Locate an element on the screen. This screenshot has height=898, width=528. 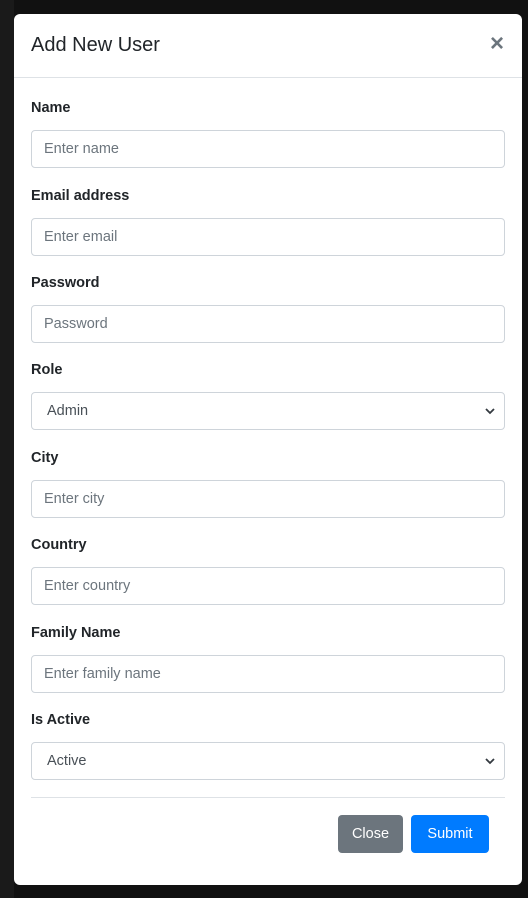
email-field: Email address is located at coordinates (268, 222).